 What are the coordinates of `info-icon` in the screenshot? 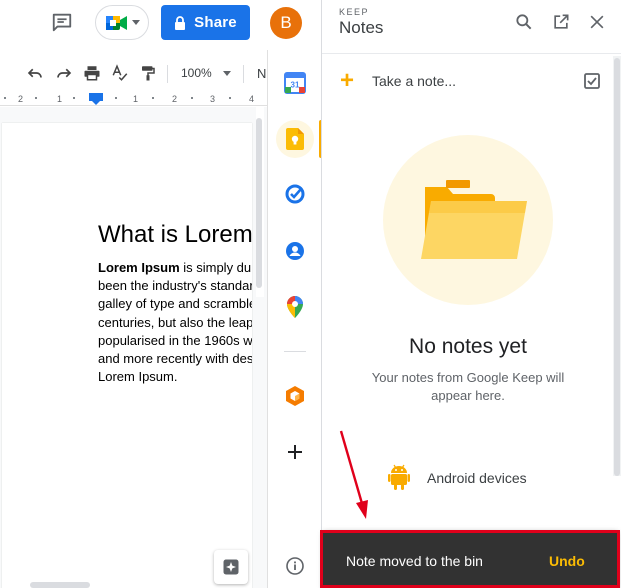 It's located at (295, 566).